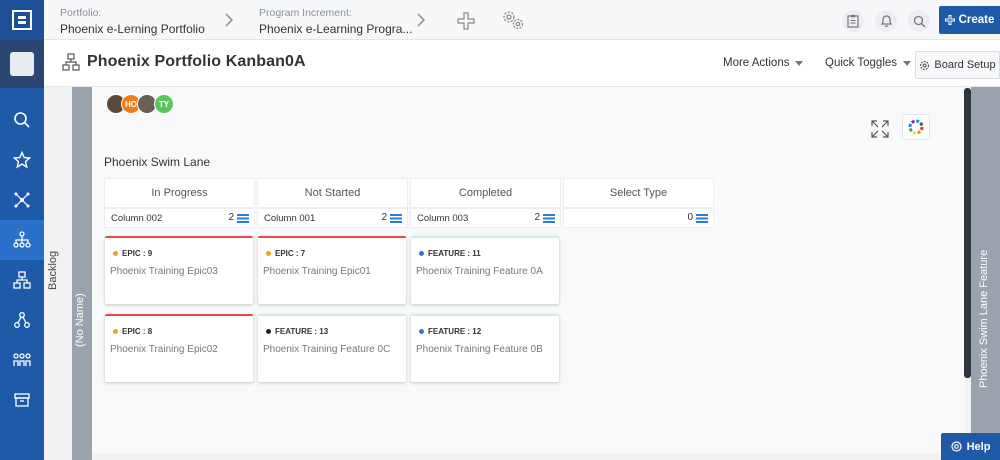 The image size is (1000, 460). Describe the element at coordinates (290, 253) in the screenshot. I see `card-type-label: EPIC : 7` at that location.